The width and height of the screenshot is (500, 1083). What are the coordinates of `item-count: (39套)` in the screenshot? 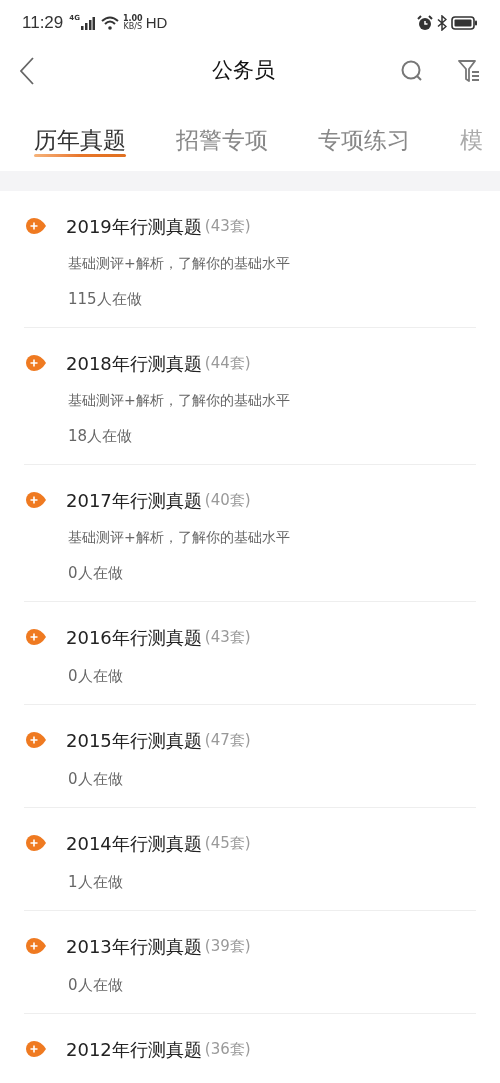 It's located at (227, 946).